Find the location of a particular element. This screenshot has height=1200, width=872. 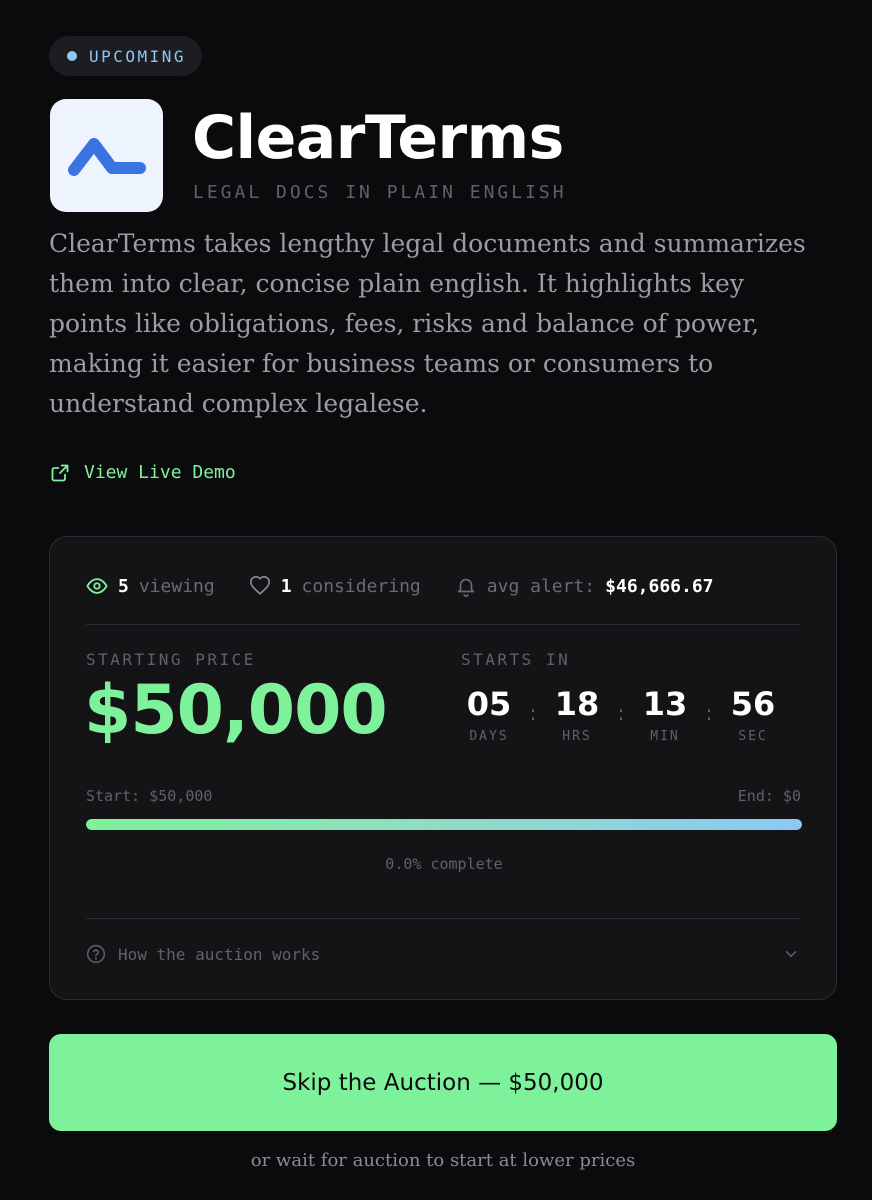

auction-progress-fill is located at coordinates (444, 824).